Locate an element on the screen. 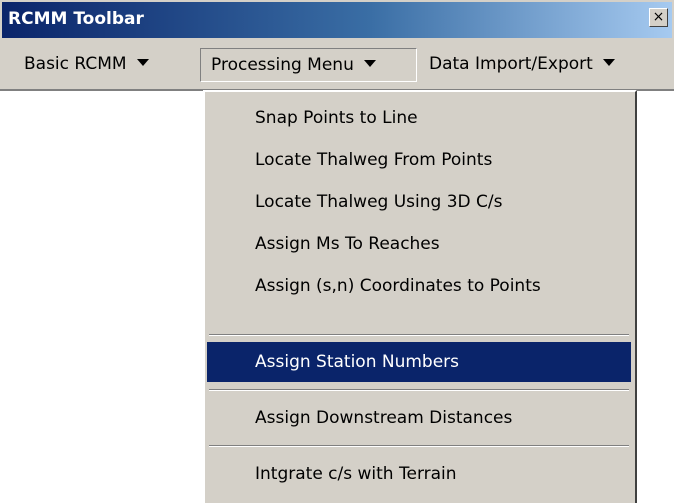  menu-item-locate-thalweg-3d: Locate Thalweg Using 3D C/s is located at coordinates (419, 202).